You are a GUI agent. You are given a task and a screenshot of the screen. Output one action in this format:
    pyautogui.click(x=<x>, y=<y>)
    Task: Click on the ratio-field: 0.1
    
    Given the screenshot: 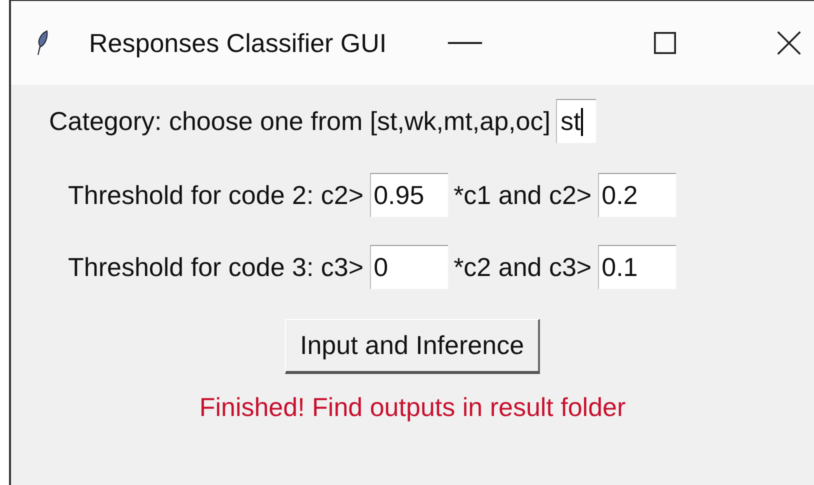 What is the action you would take?
    pyautogui.click(x=637, y=267)
    